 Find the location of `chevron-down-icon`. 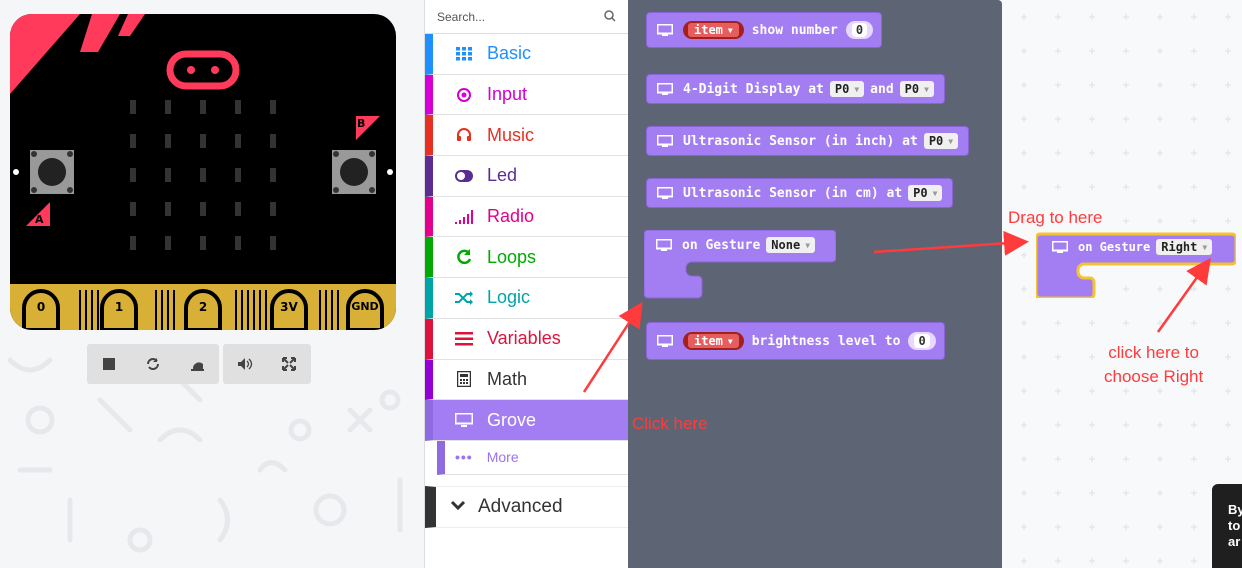

chevron-down-icon is located at coordinates (458, 507).